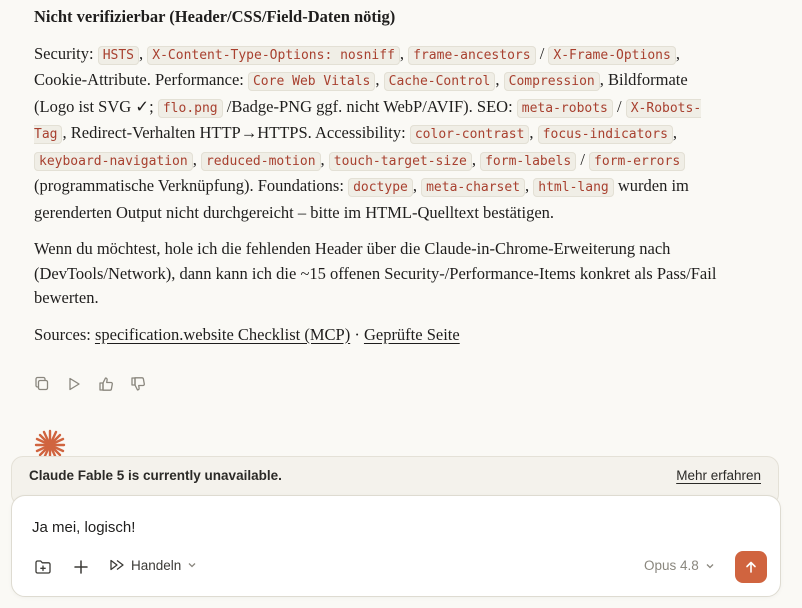  What do you see at coordinates (260, 161) in the screenshot?
I see `code-reduced-motion: reduced-motion` at bounding box center [260, 161].